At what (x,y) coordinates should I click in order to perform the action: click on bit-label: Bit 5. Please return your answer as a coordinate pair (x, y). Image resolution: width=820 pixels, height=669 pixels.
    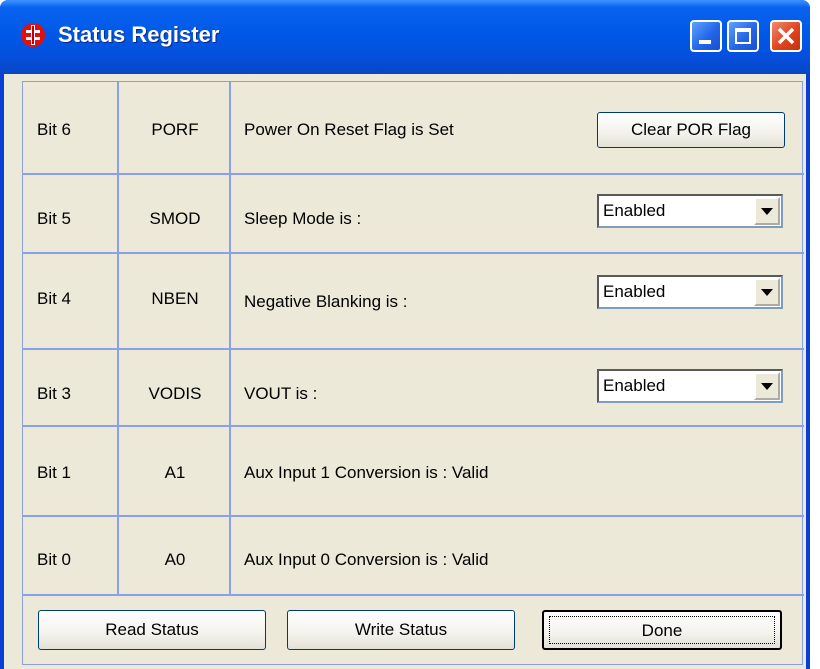
    Looking at the image, I should click on (54, 218).